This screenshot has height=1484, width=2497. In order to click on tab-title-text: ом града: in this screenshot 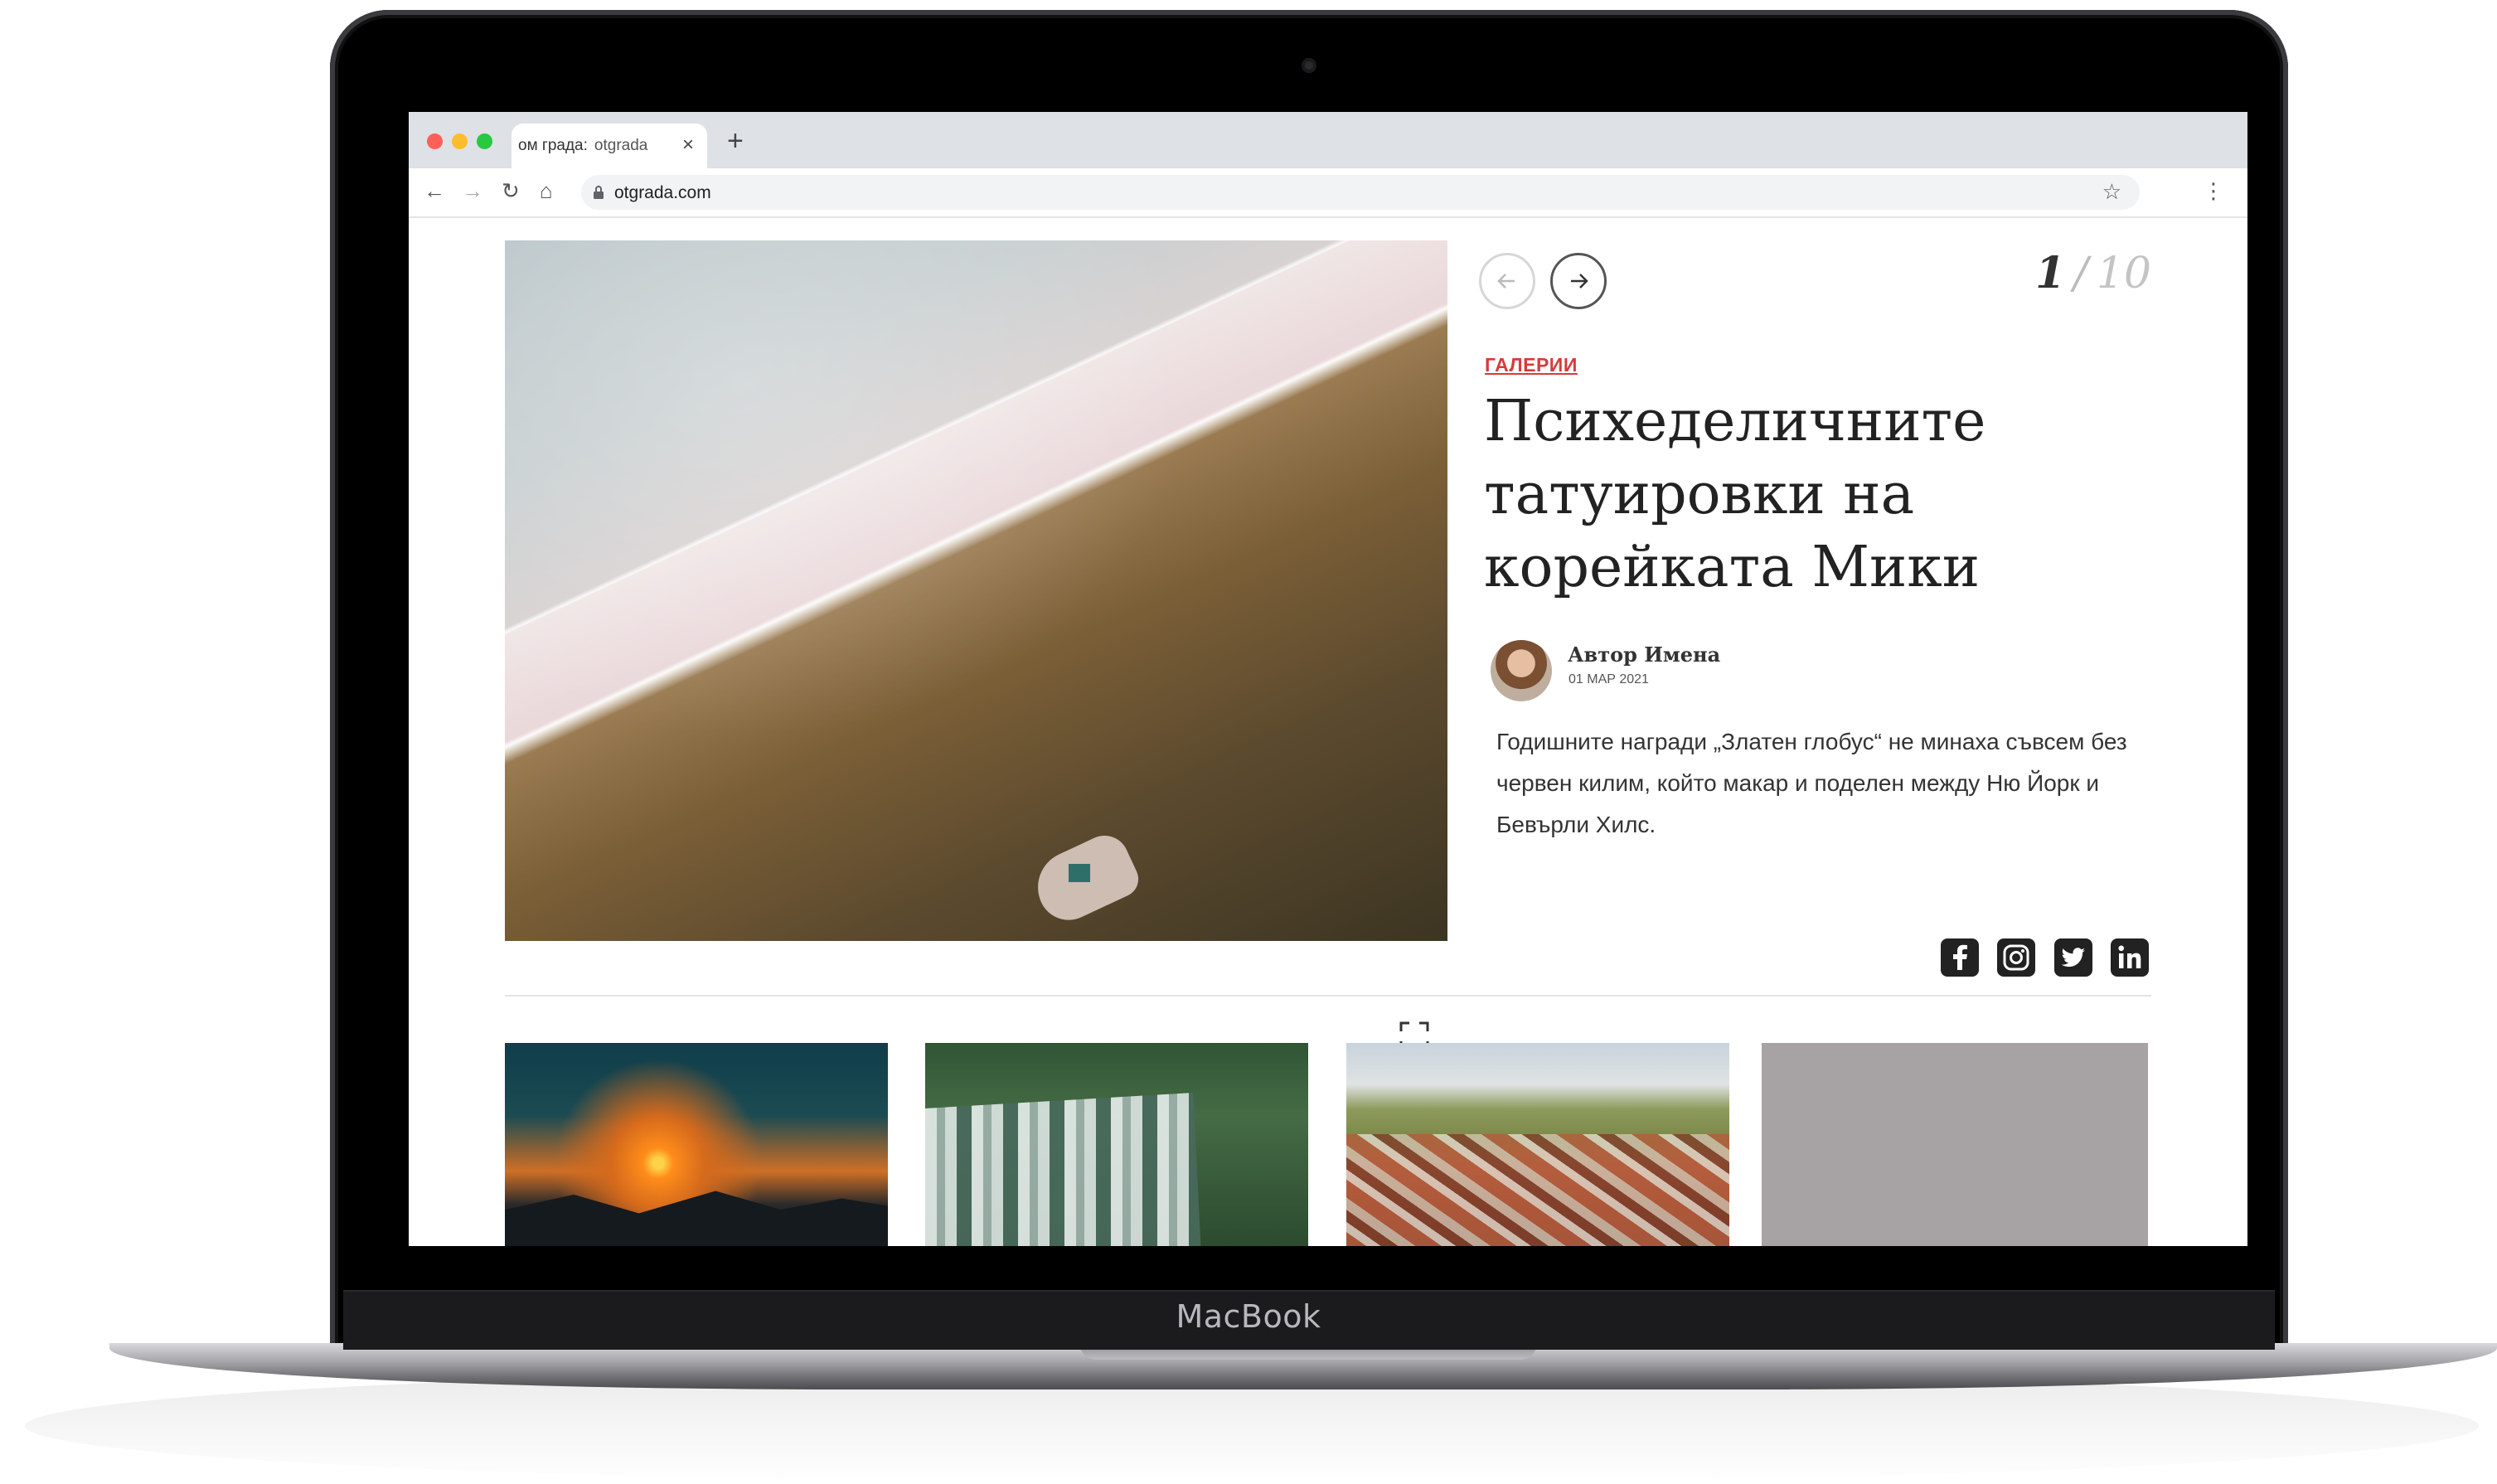, I will do `click(553, 146)`.